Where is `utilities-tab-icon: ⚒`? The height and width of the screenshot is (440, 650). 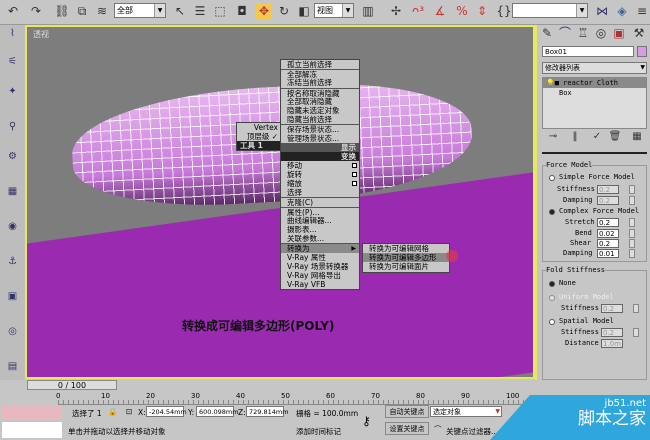
utilities-tab-icon: ⚒ is located at coordinates (639, 33).